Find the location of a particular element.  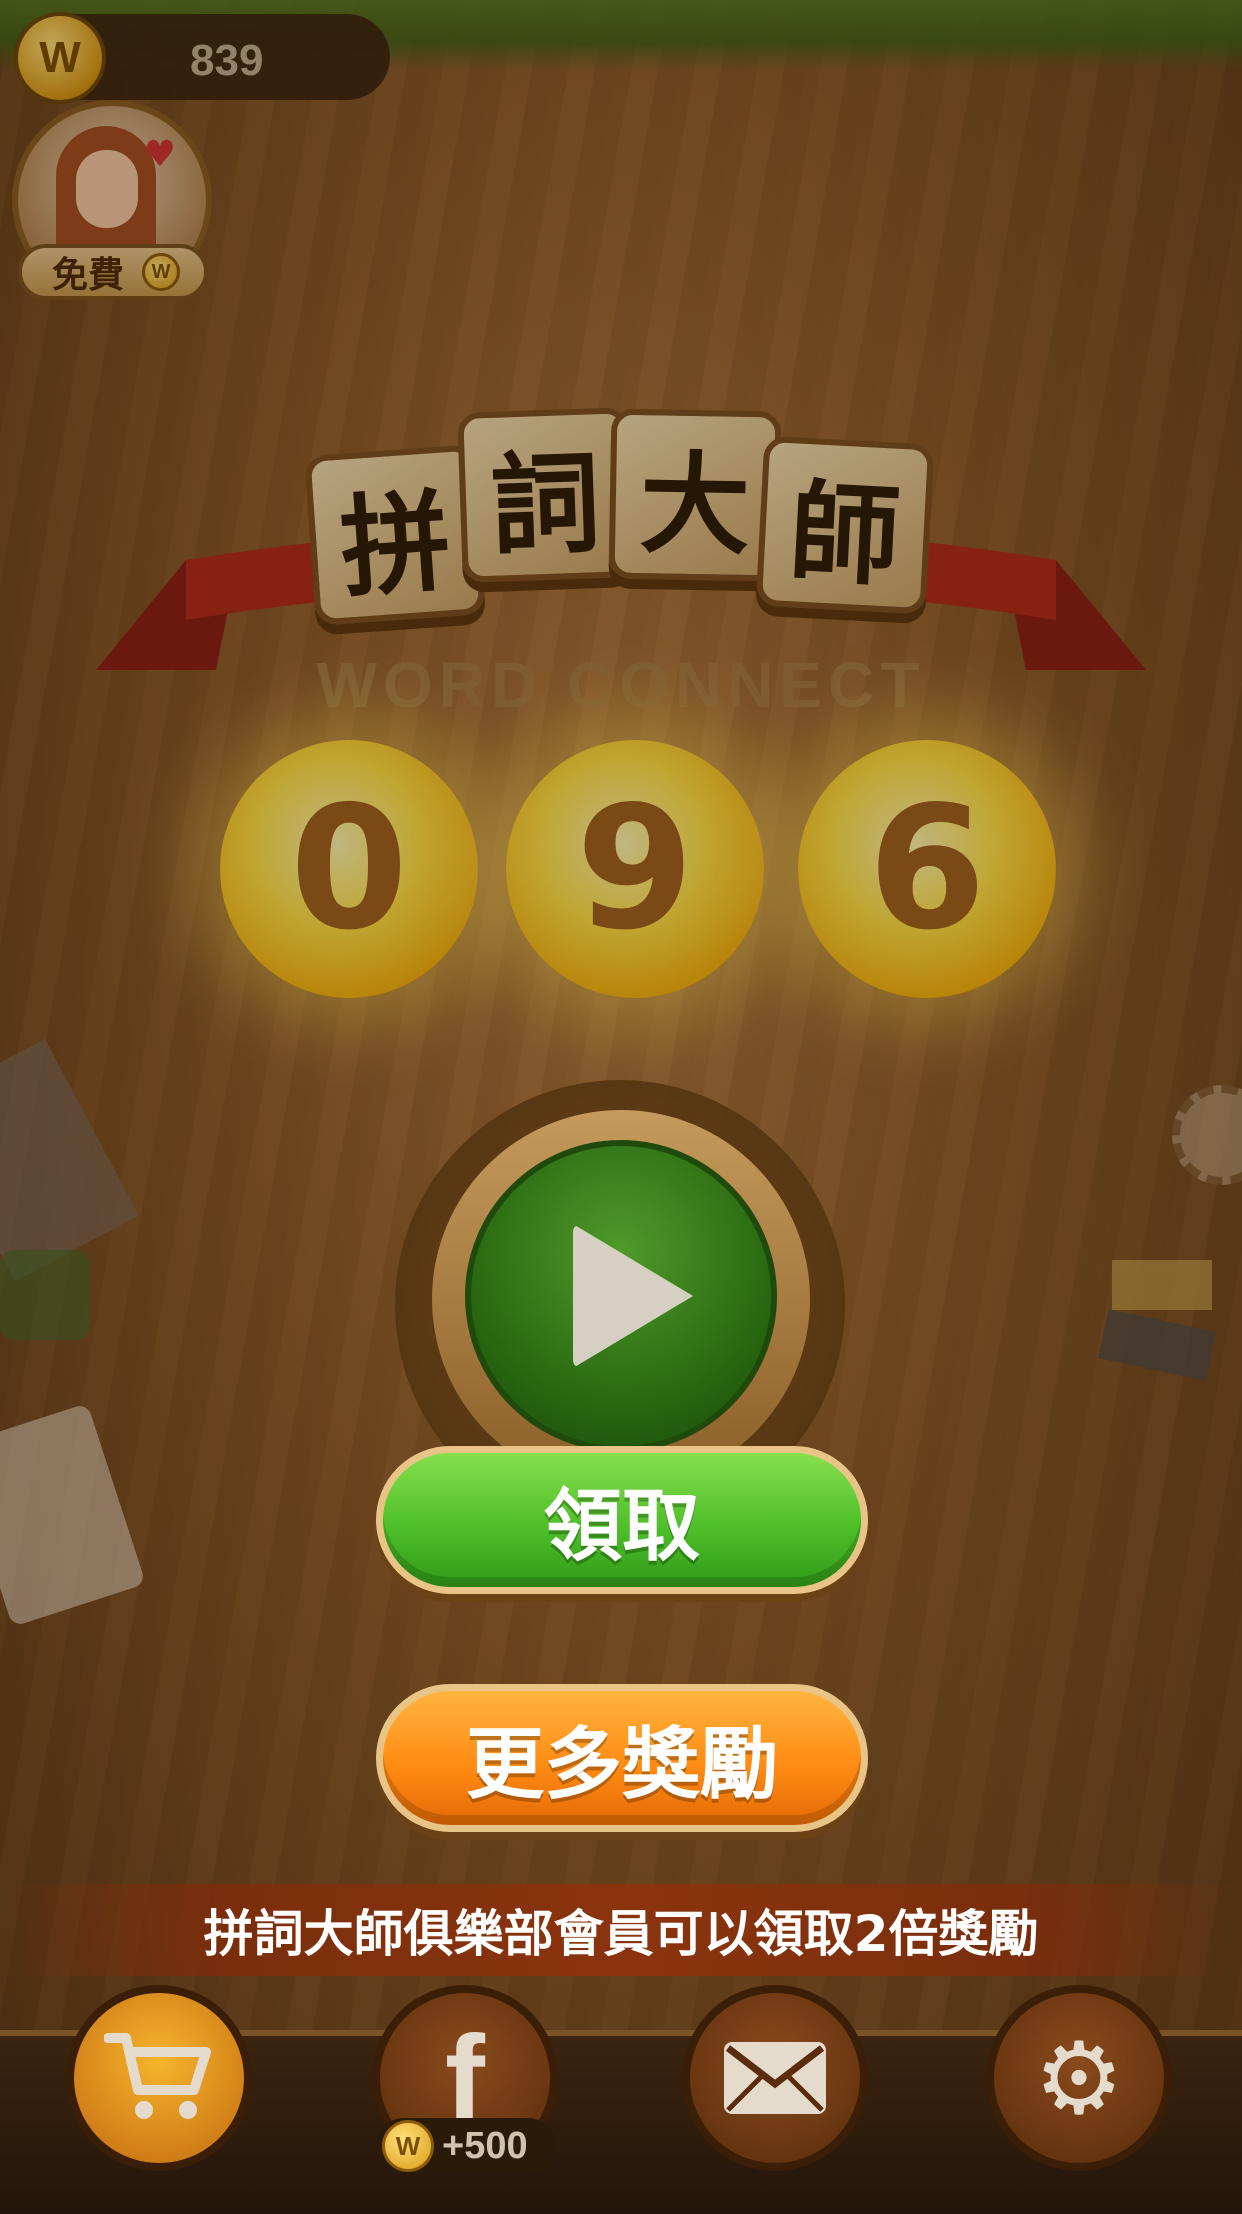

poker-chip-decor-icon is located at coordinates (1207, 1135).